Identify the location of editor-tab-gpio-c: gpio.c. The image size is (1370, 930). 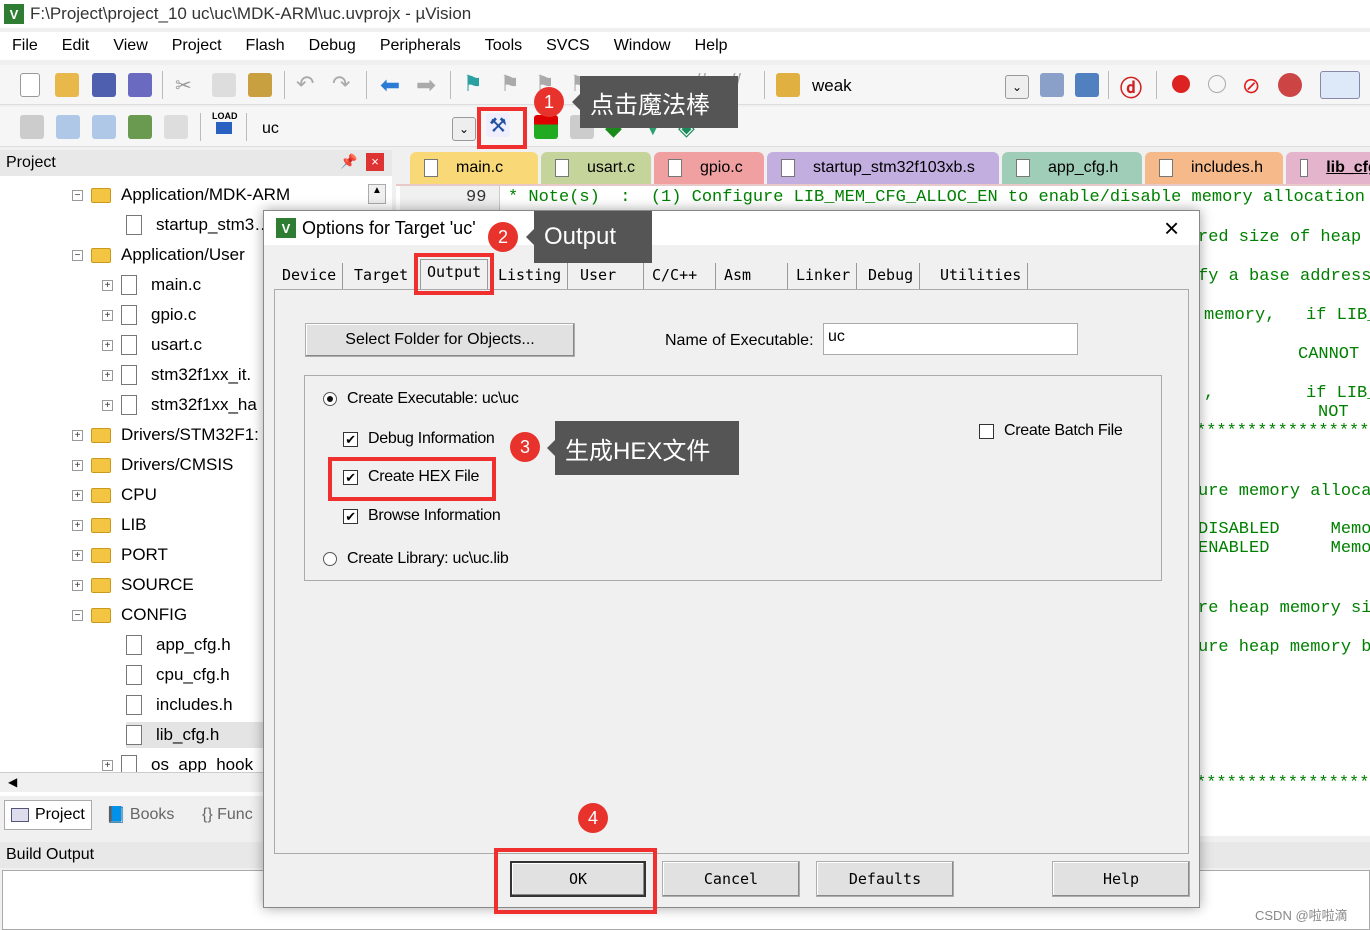
(709, 168).